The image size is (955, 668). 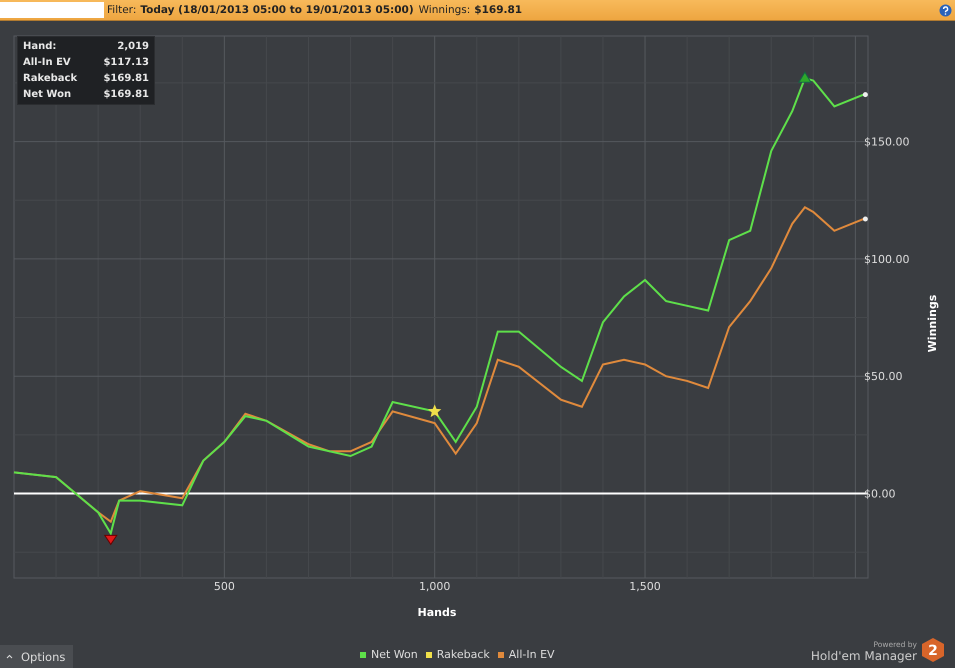 What do you see at coordinates (37, 656) in the screenshot?
I see `options-button: Options` at bounding box center [37, 656].